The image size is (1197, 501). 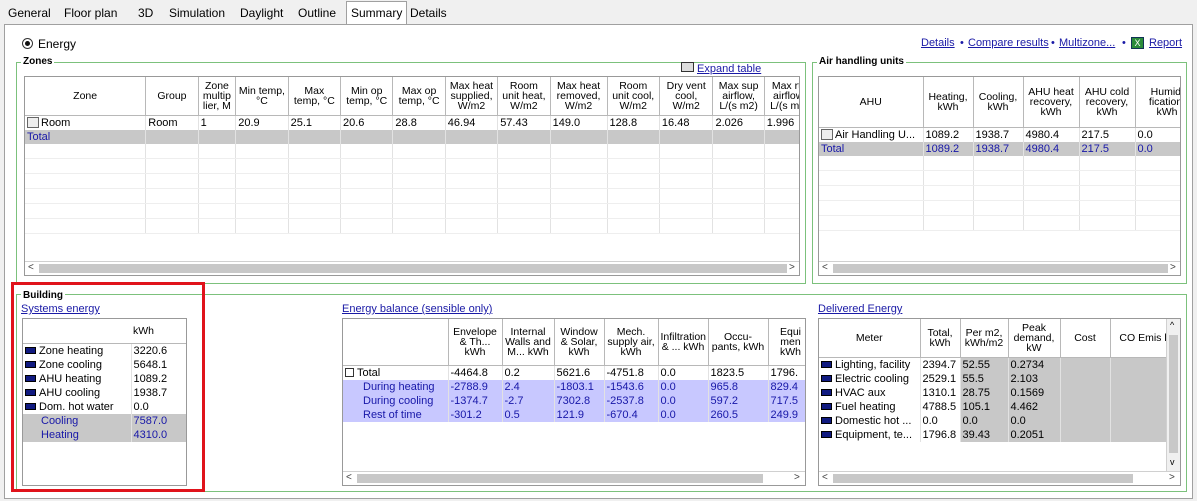 What do you see at coordinates (738, 96) in the screenshot?
I see `col-max-sup-airflow: Max sup airflow, L/(s m2)` at bounding box center [738, 96].